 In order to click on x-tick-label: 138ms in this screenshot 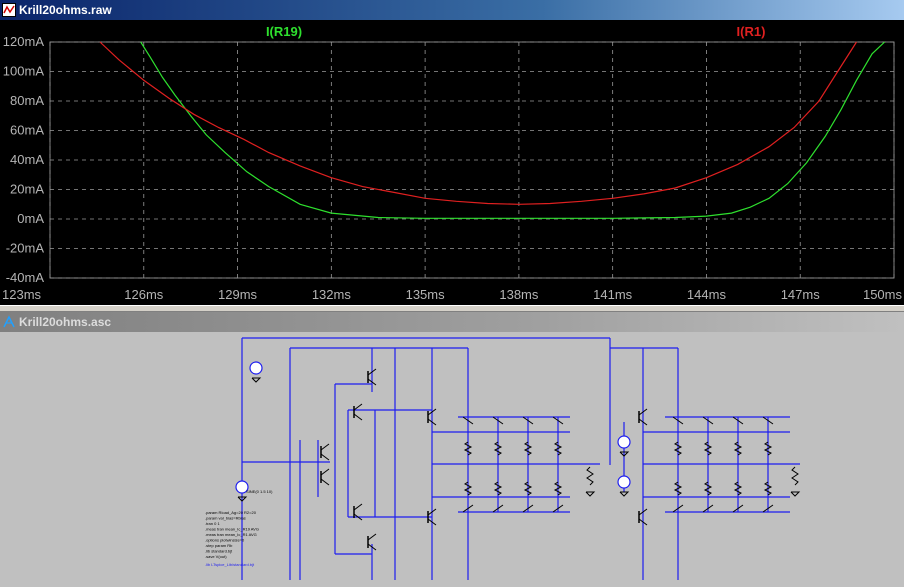, I will do `click(519, 294)`.